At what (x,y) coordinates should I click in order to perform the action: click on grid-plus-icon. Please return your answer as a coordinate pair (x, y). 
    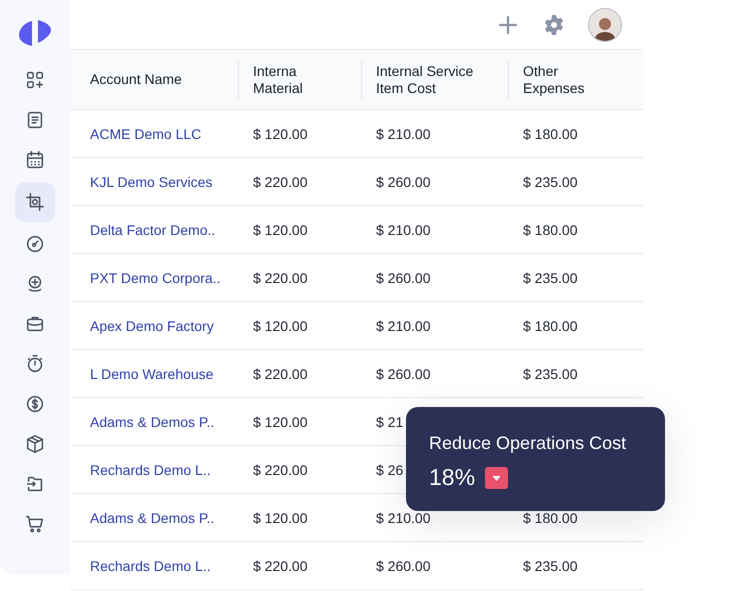
    Looking at the image, I should click on (35, 80).